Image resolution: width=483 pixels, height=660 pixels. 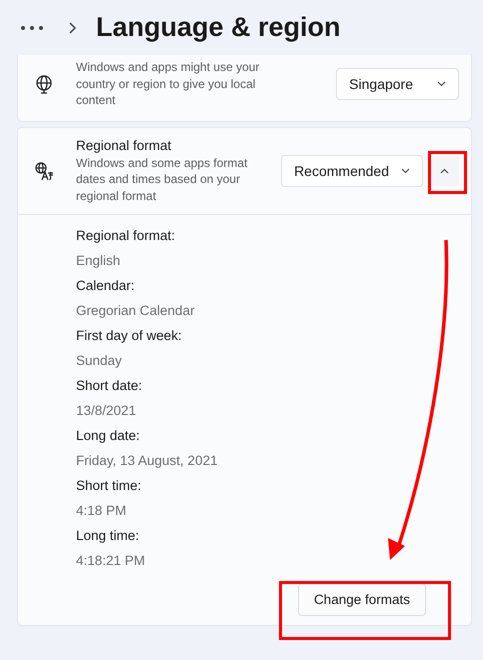 I want to click on setting-description: Windows and some apps format dates and times based on your regional format, so click(x=162, y=179).